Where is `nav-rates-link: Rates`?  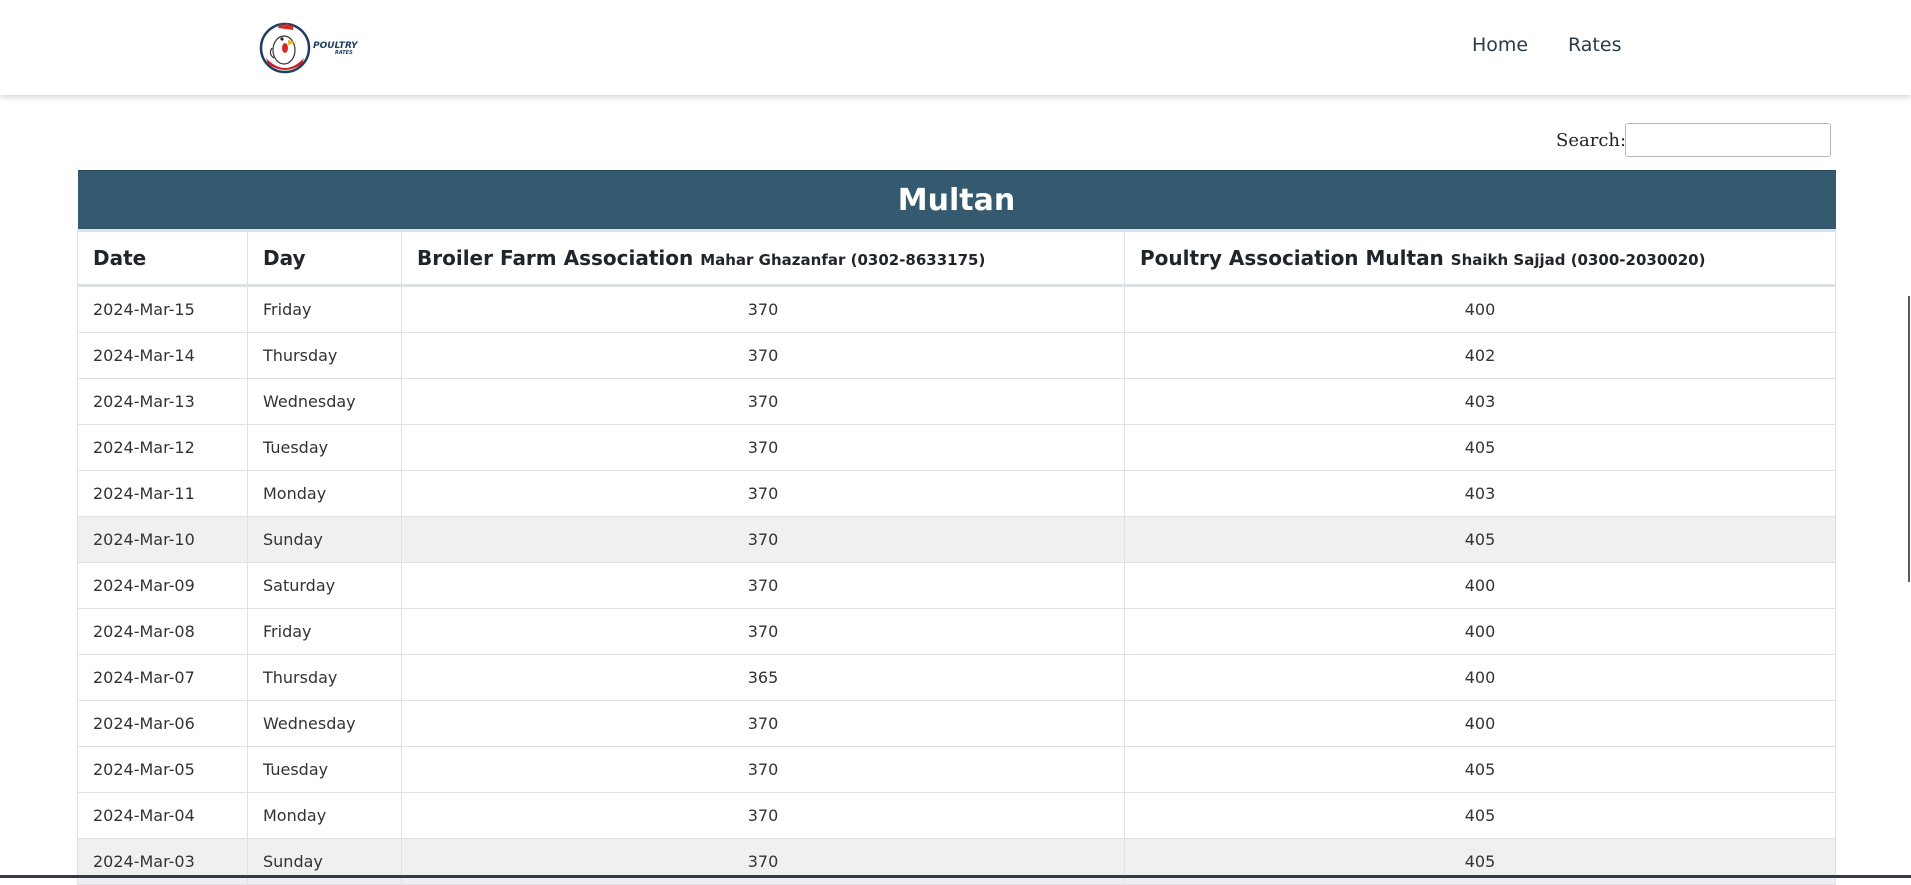
nav-rates-link: Rates is located at coordinates (1594, 45).